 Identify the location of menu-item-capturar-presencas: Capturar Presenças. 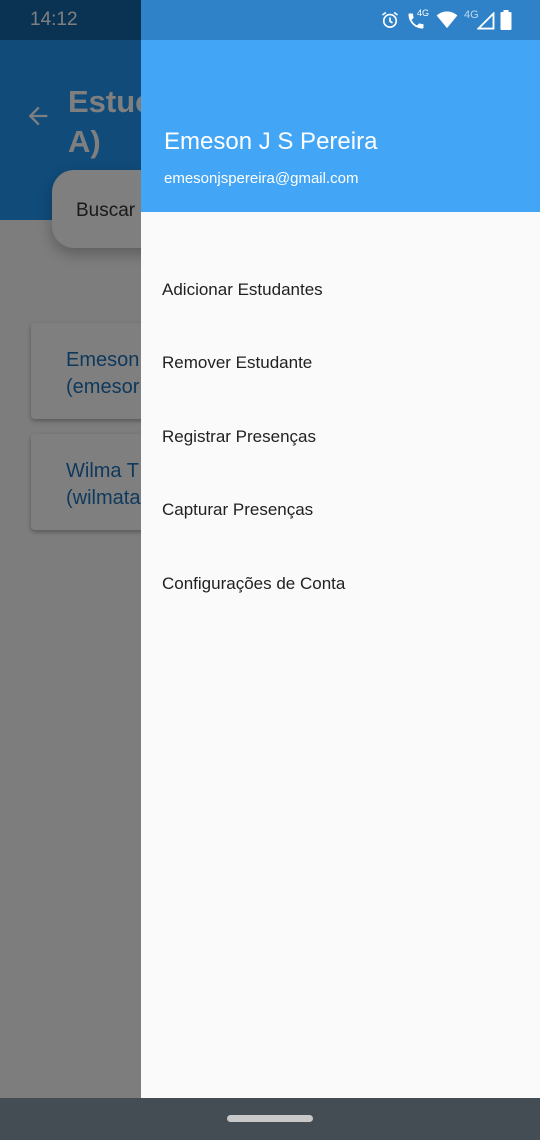
(340, 510).